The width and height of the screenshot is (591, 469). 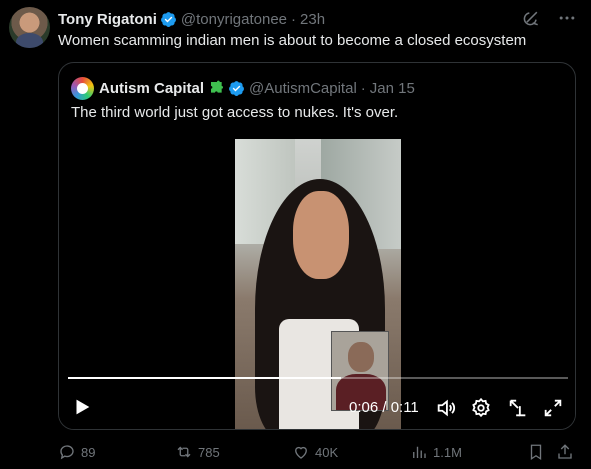 What do you see at coordinates (567, 18) in the screenshot?
I see `more-icon` at bounding box center [567, 18].